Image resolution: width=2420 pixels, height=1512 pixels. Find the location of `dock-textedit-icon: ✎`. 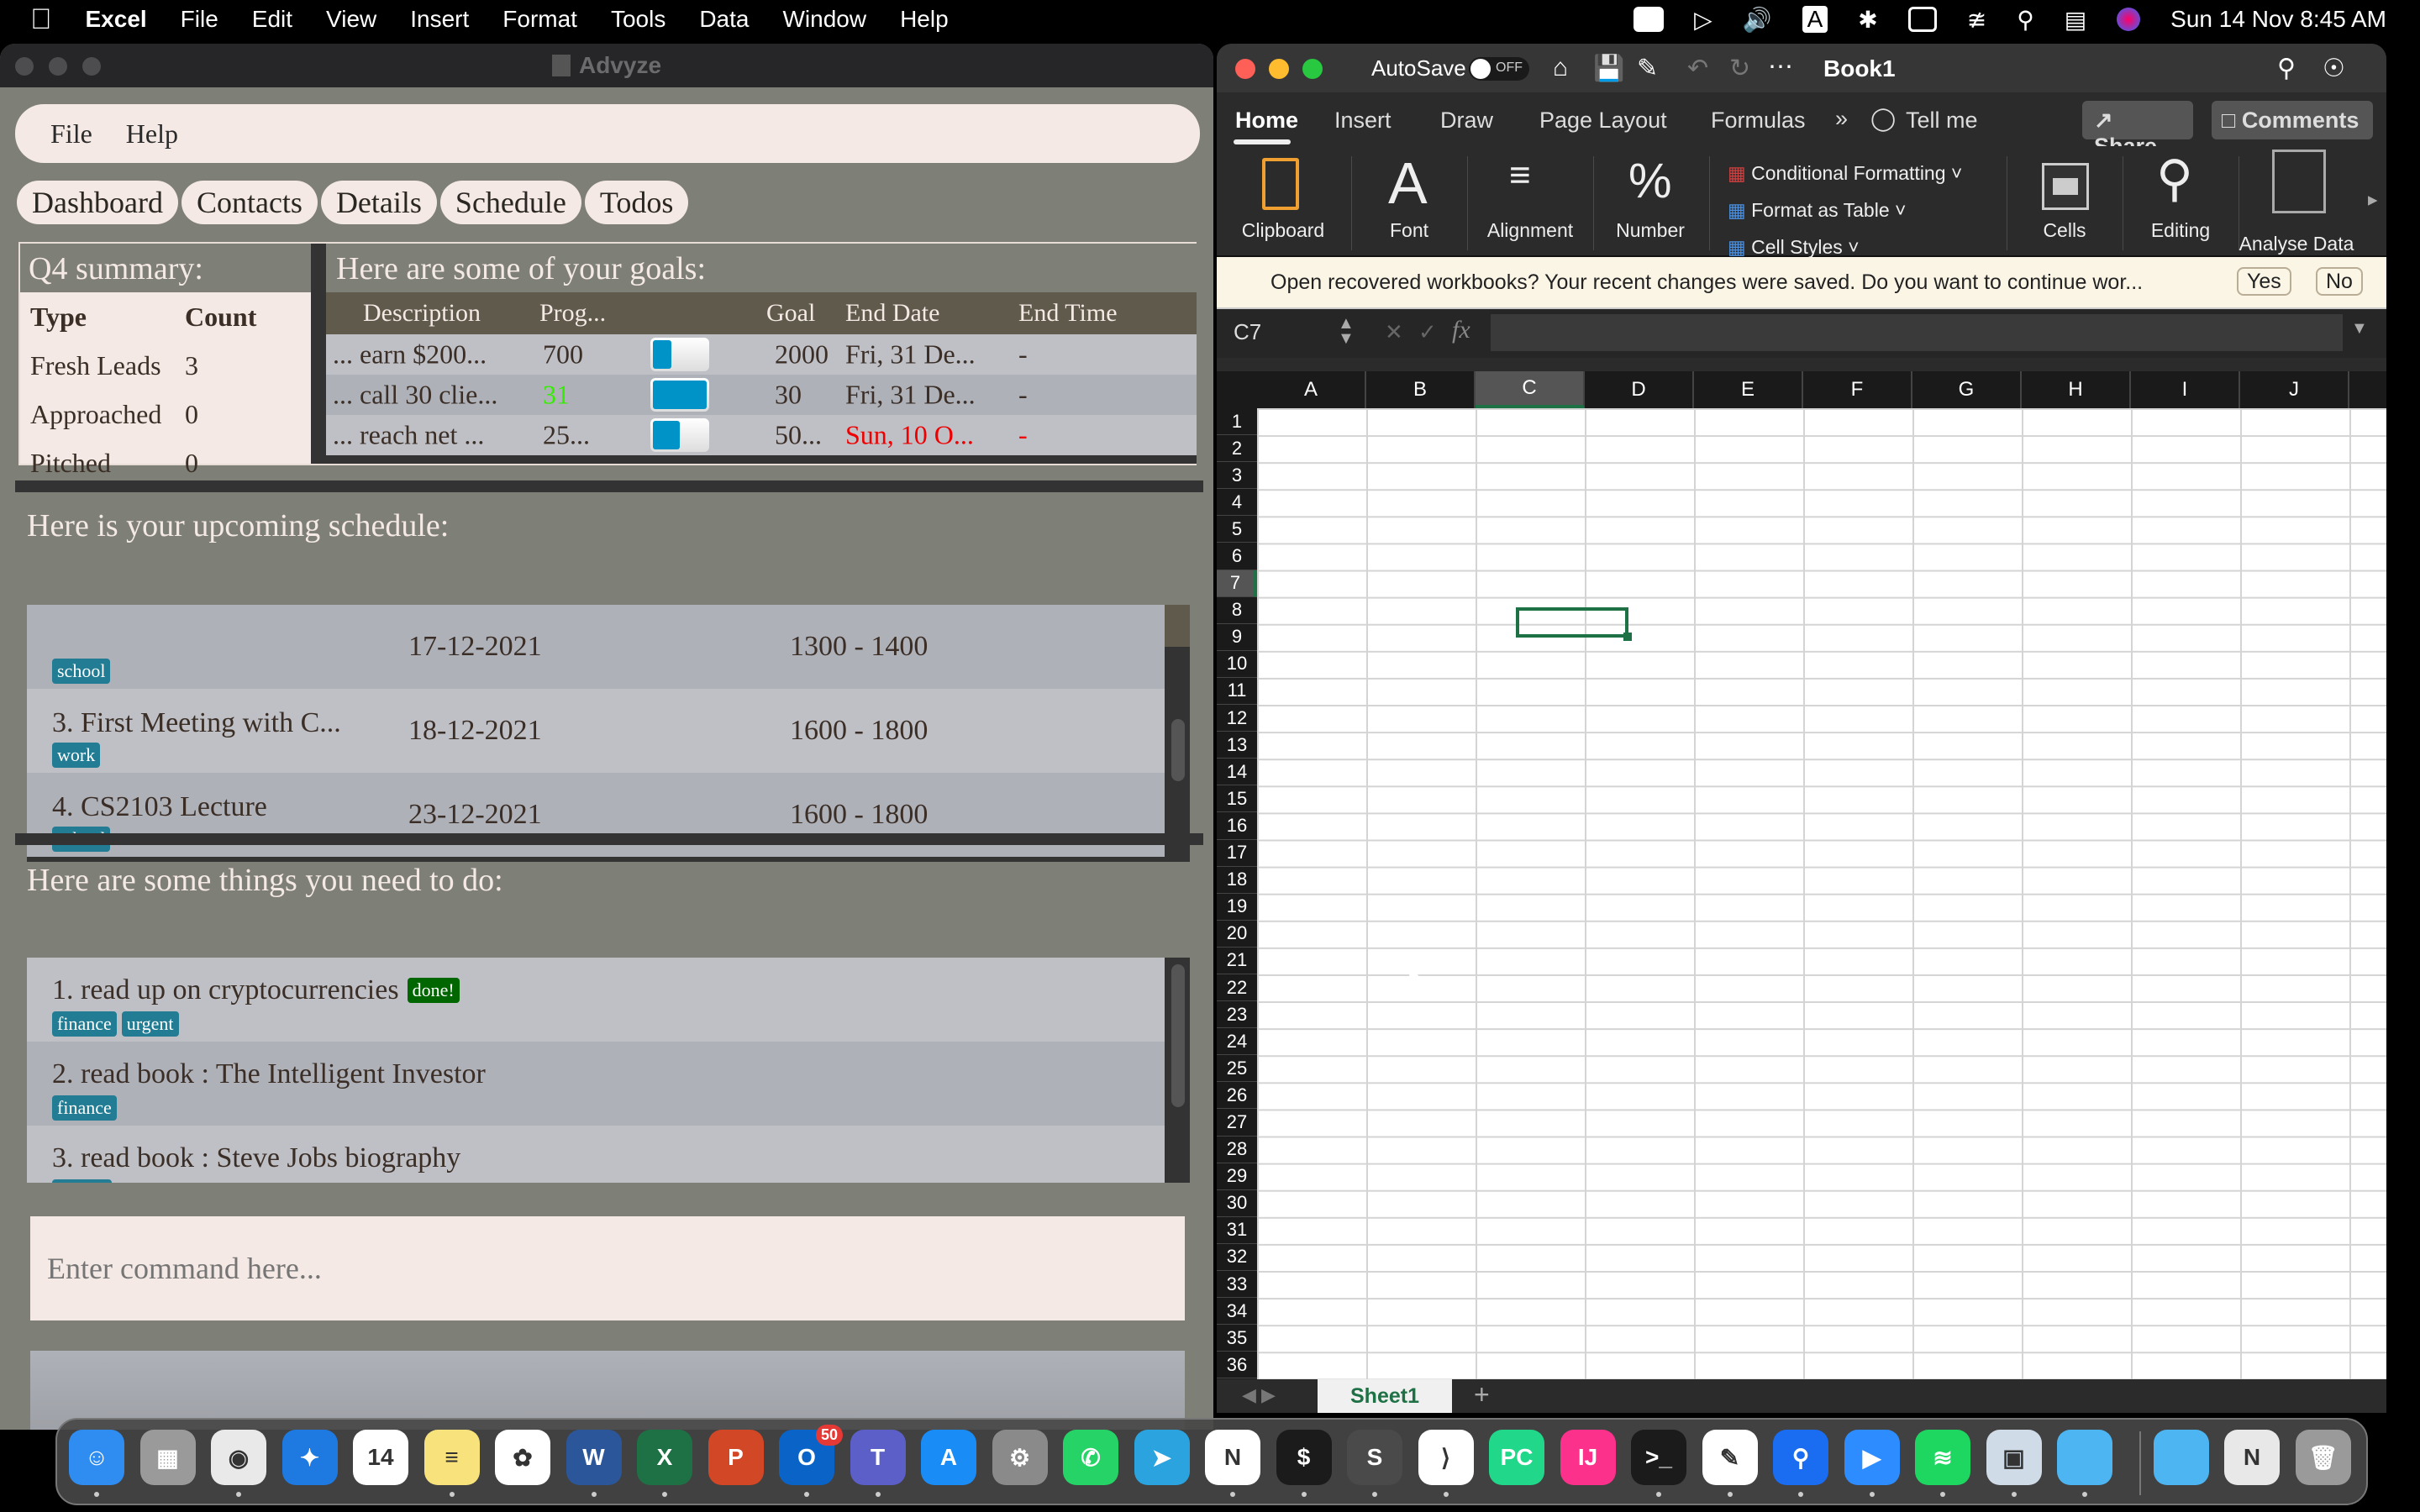

dock-textedit-icon: ✎ is located at coordinates (1730, 1457).